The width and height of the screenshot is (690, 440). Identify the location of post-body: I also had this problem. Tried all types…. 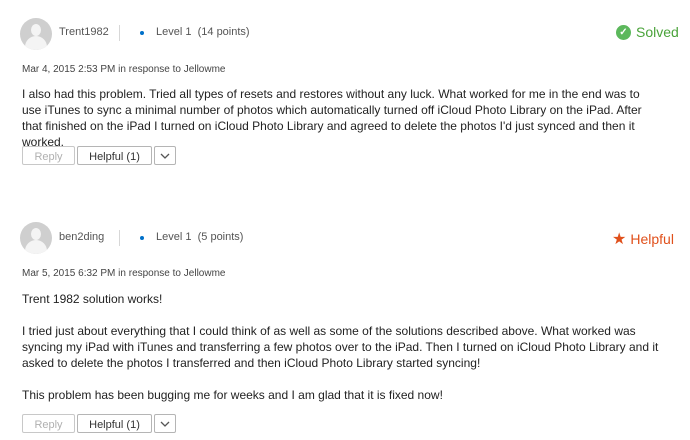
(342, 118).